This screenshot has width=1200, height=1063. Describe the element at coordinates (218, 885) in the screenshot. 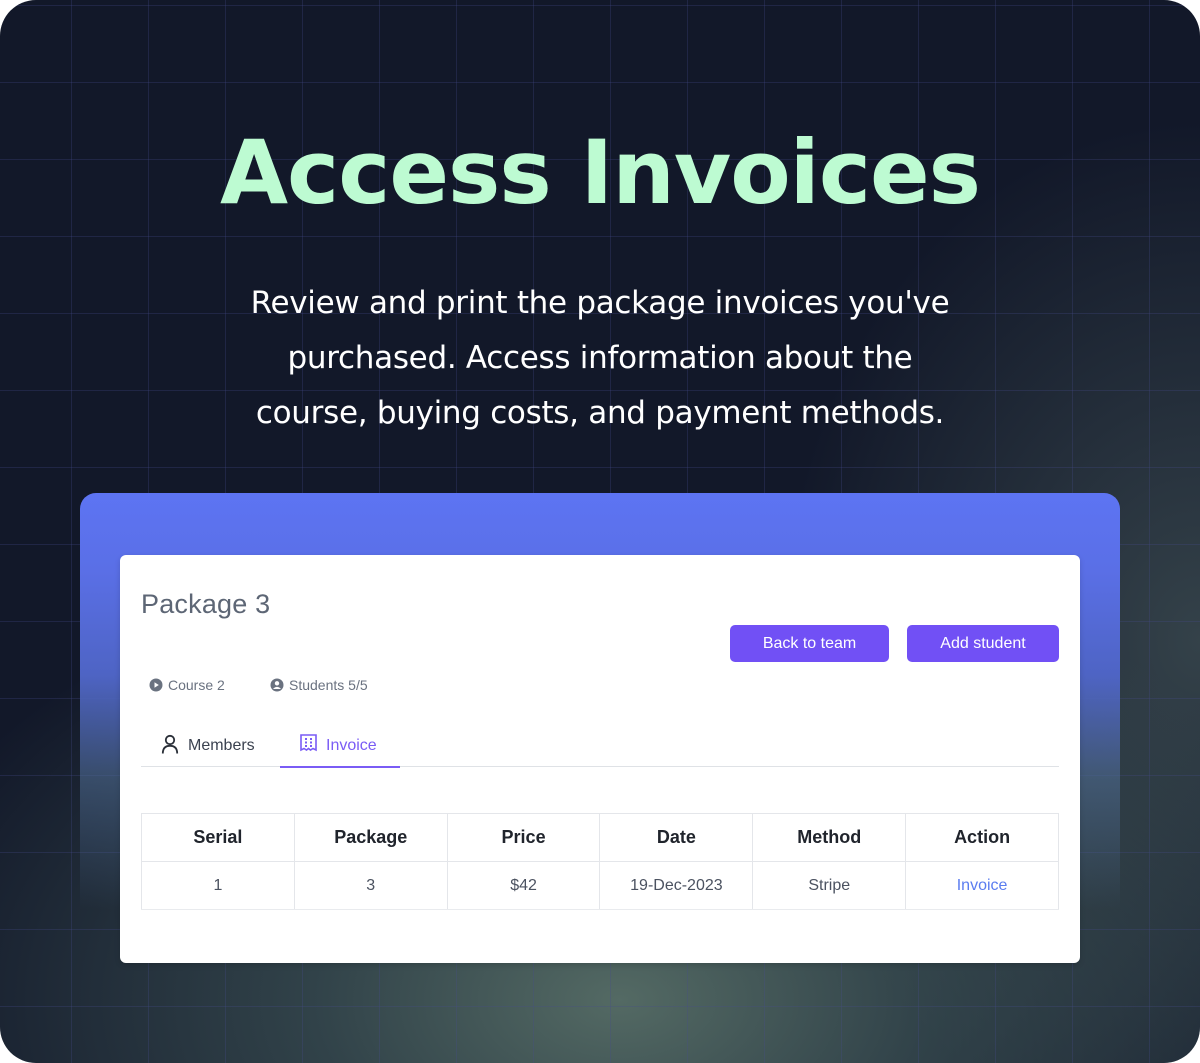

I see `cell-serial: 1` at that location.